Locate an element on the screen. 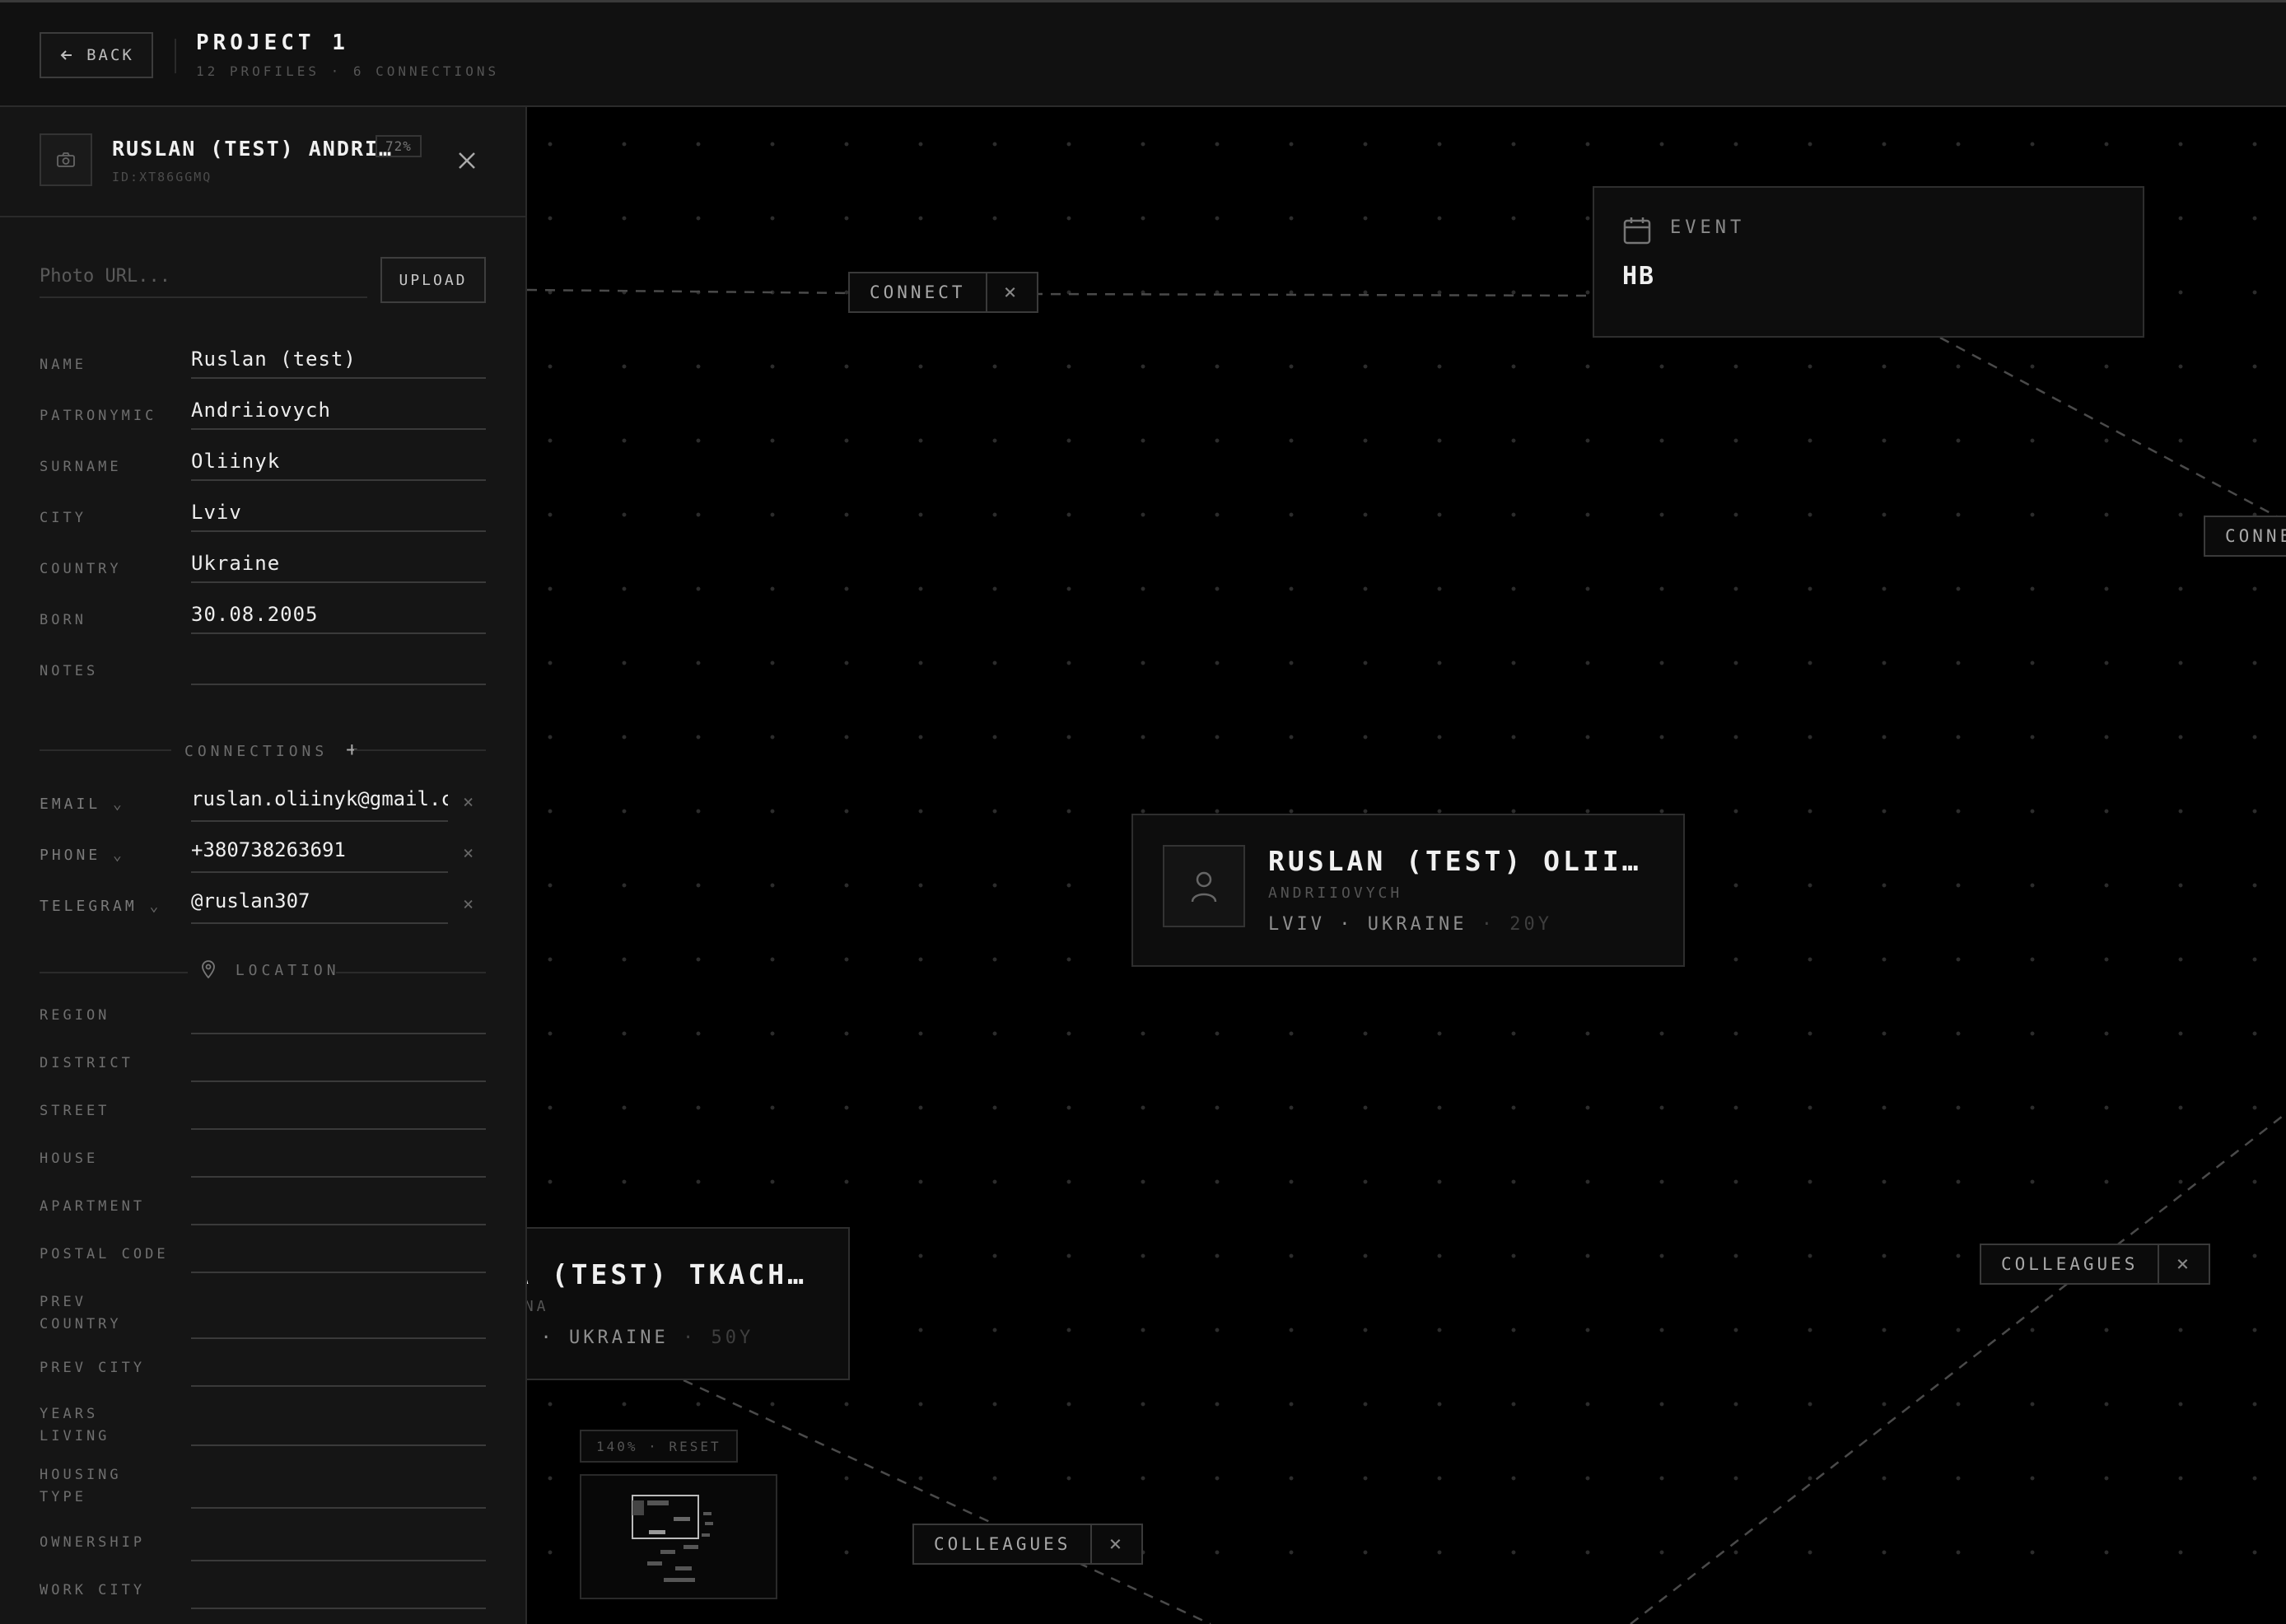 This screenshot has width=2286, height=1624. arrow-left-icon is located at coordinates (66, 55).